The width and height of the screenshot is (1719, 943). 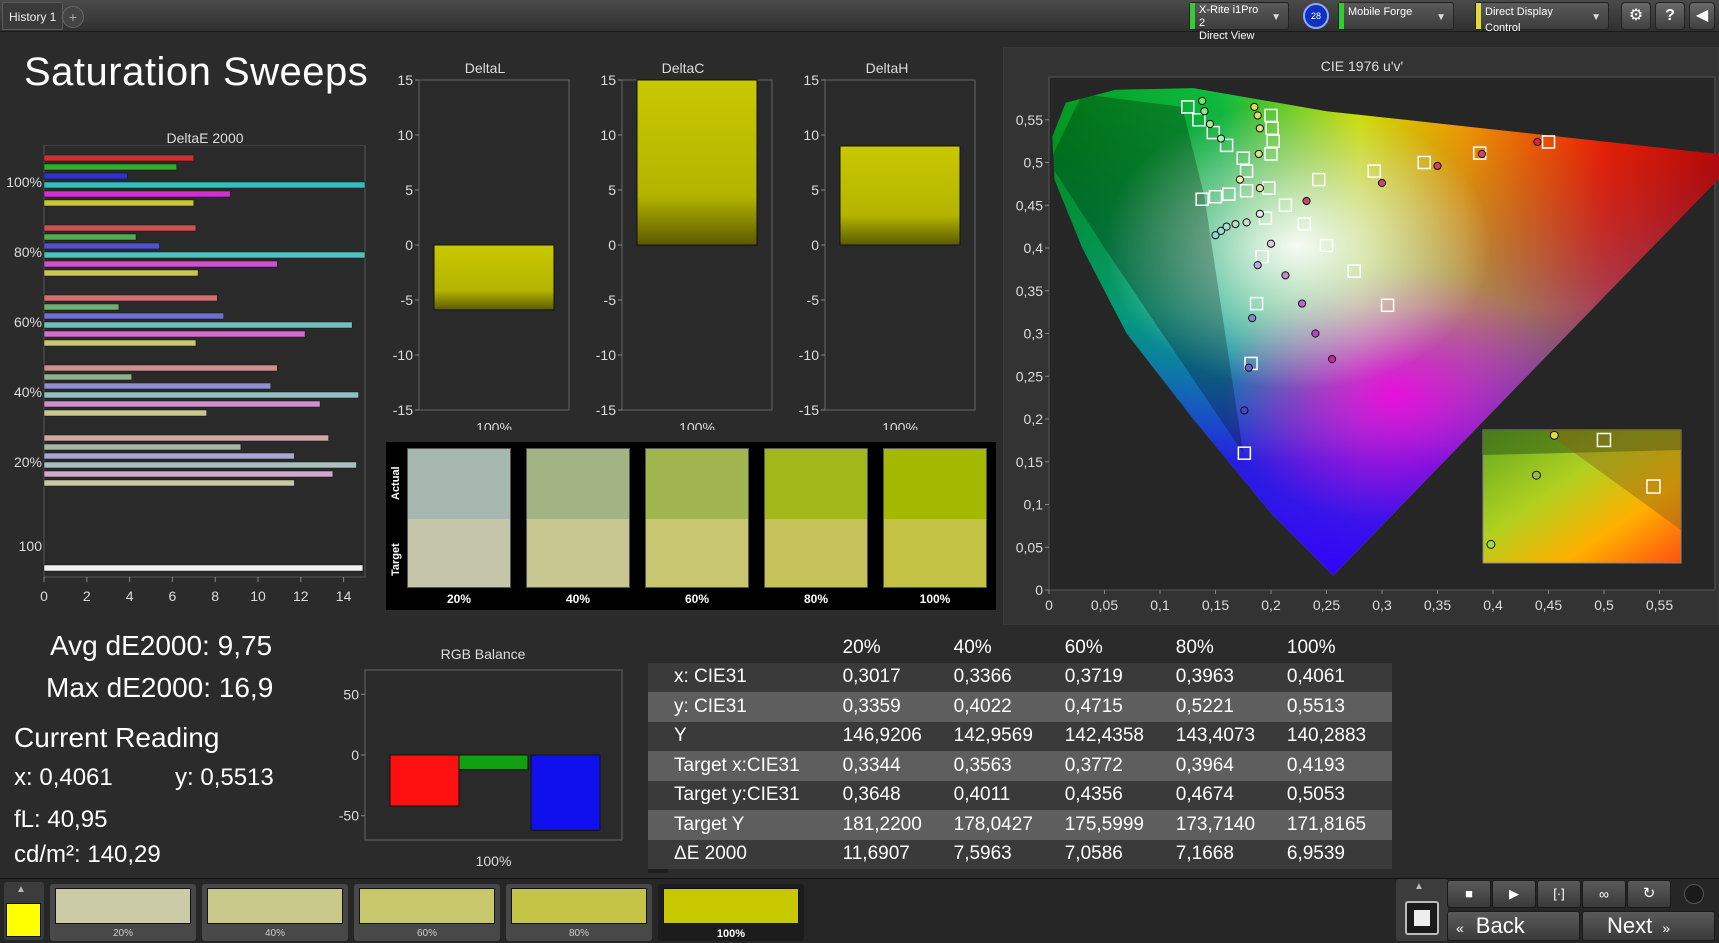 I want to click on table-cell: 0,5221, so click(x=1225, y=707).